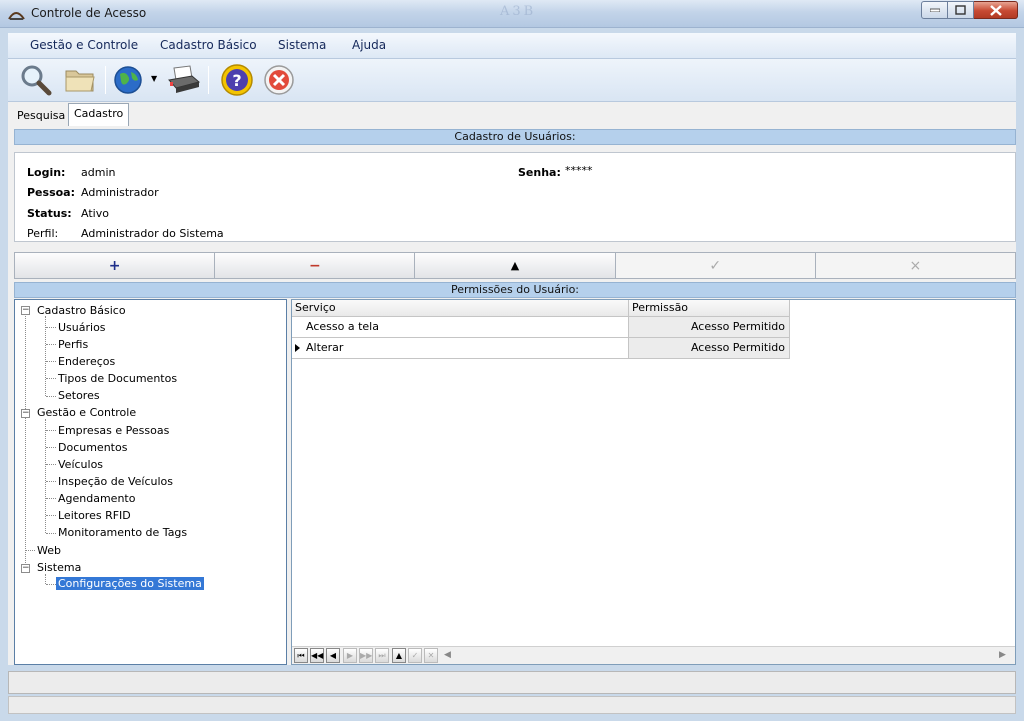 This screenshot has width=1024, height=721. Describe the element at coordinates (579, 170) in the screenshot. I see `senha-value: *****` at that location.